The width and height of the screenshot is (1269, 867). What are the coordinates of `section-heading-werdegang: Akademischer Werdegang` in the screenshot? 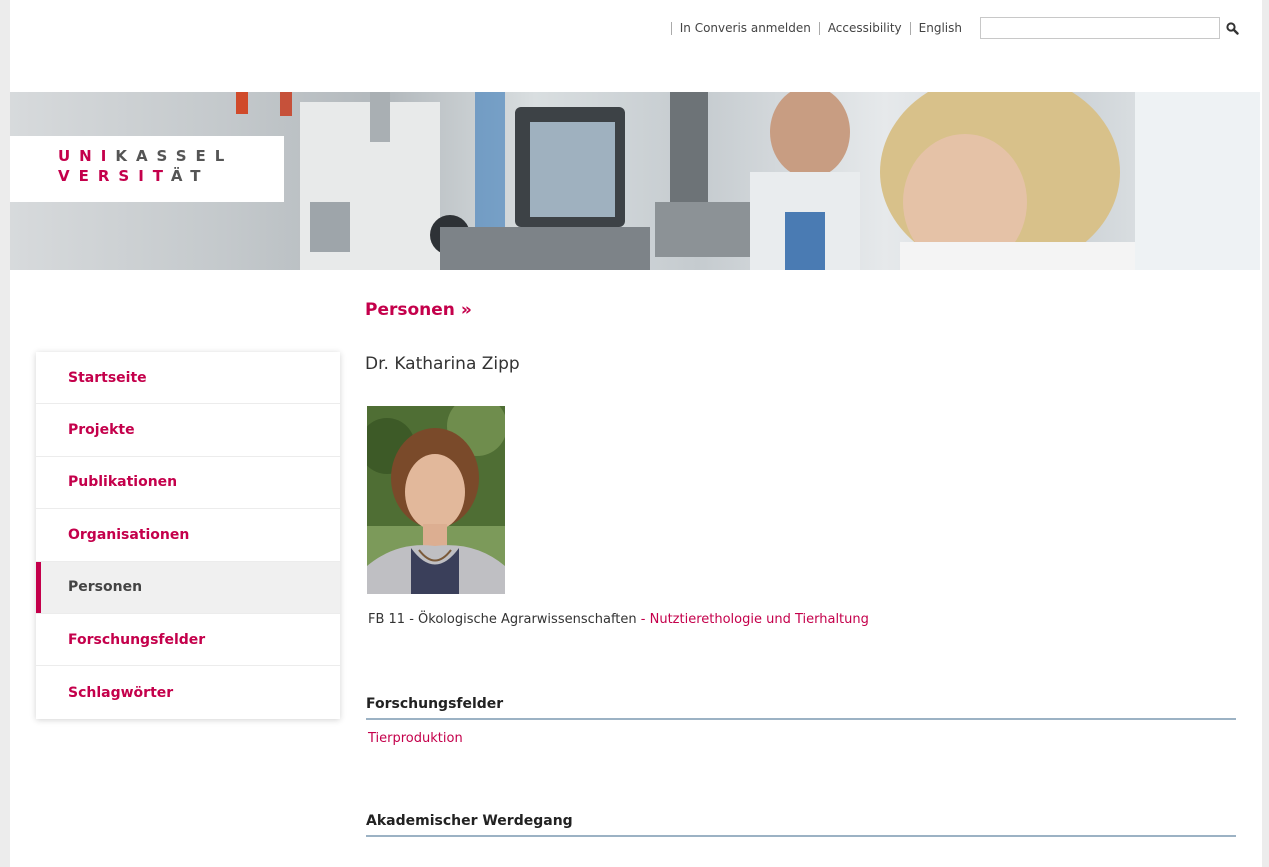 It's located at (801, 825).